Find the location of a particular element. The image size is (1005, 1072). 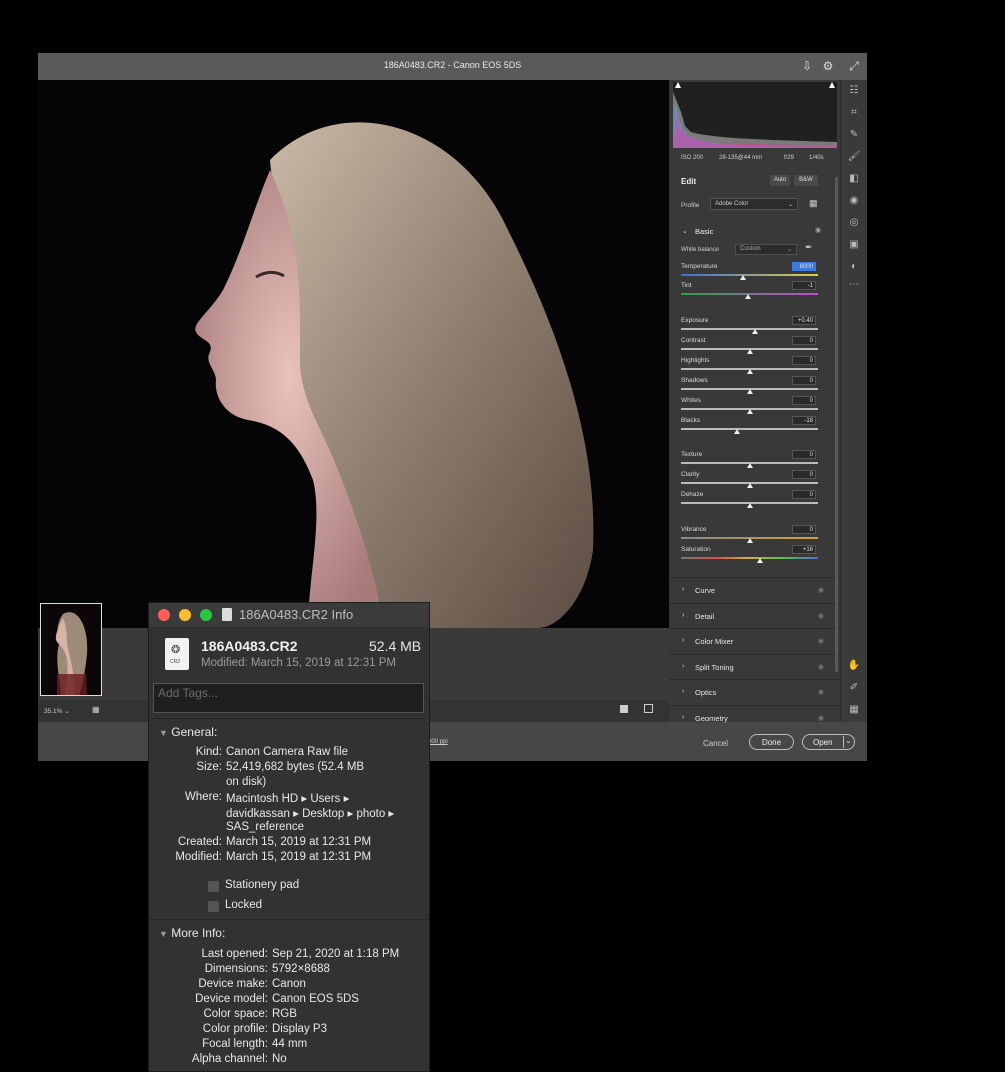

profile-browser-icon: ▦ is located at coordinates (813, 203).